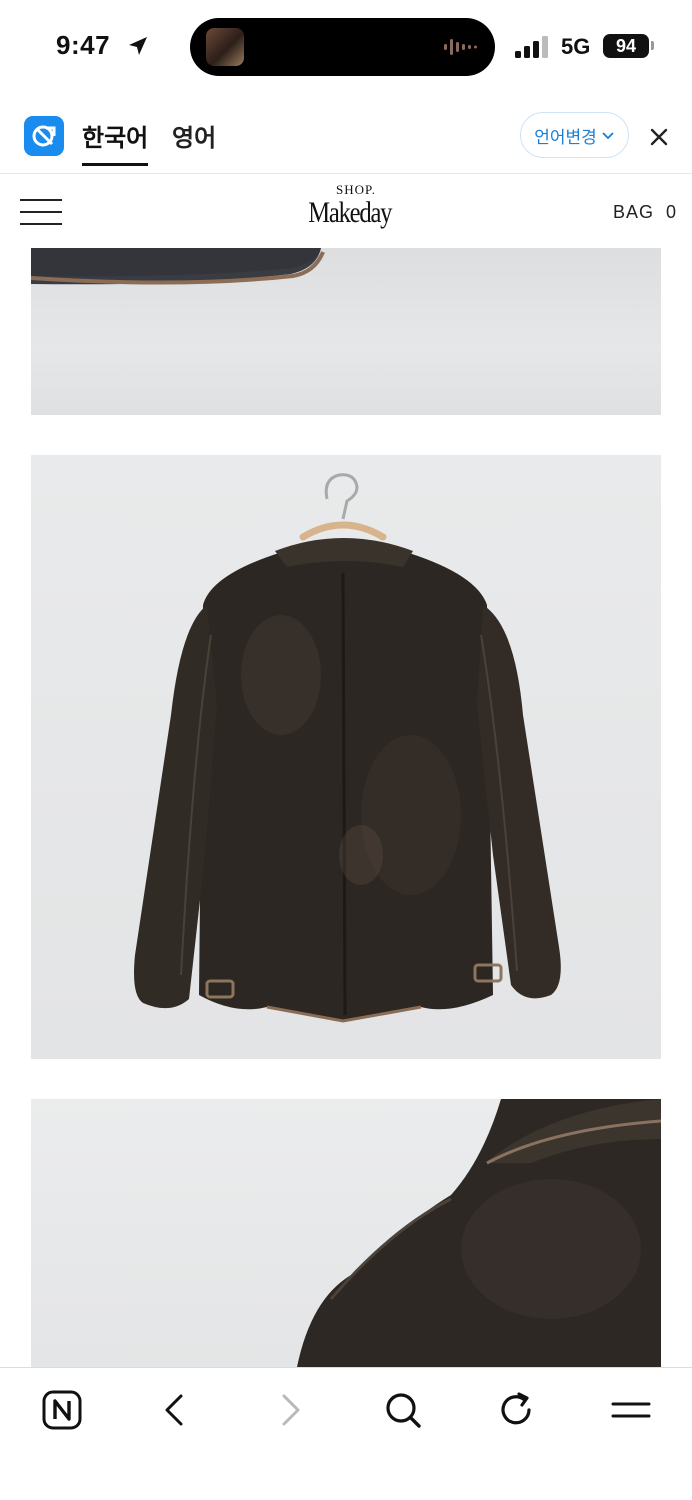  What do you see at coordinates (194, 140) in the screenshot?
I see `tab-english: 영어` at bounding box center [194, 140].